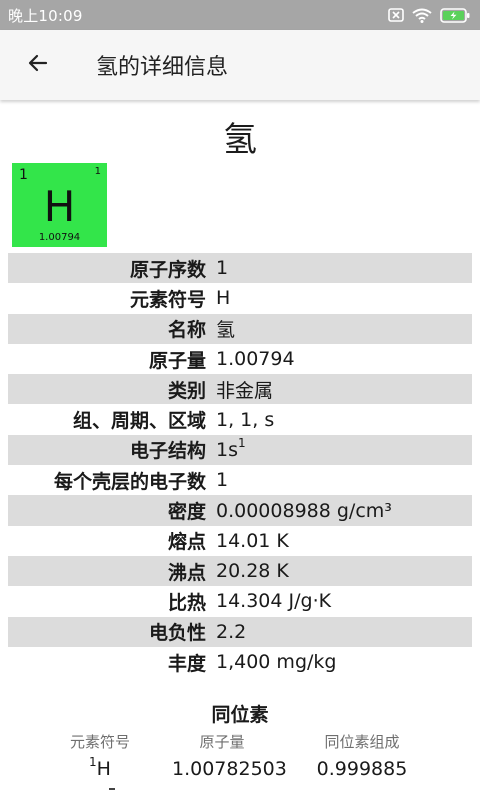 This screenshot has width=480, height=800. What do you see at coordinates (112, 789) in the screenshot?
I see `isotope-subscript-mark` at bounding box center [112, 789].